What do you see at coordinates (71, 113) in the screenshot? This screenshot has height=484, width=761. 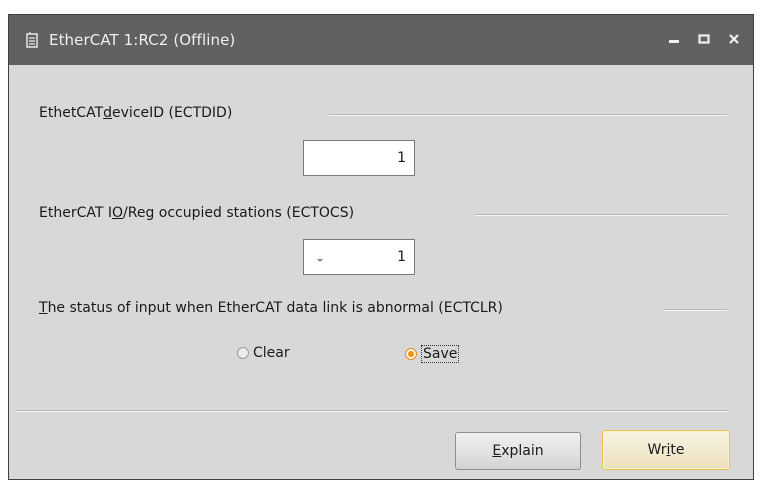 I see `device-id-label-pre: EthetCAT` at bounding box center [71, 113].